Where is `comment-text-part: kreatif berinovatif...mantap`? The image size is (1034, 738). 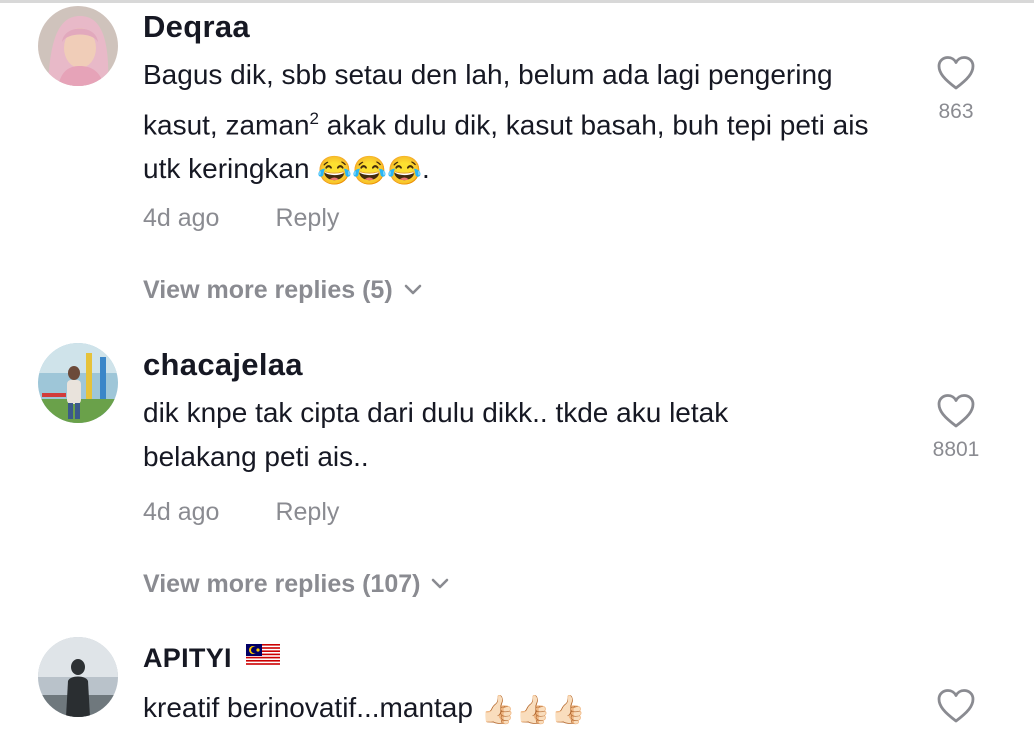
comment-text-part: kreatif berinovatif...mantap is located at coordinates (312, 707).